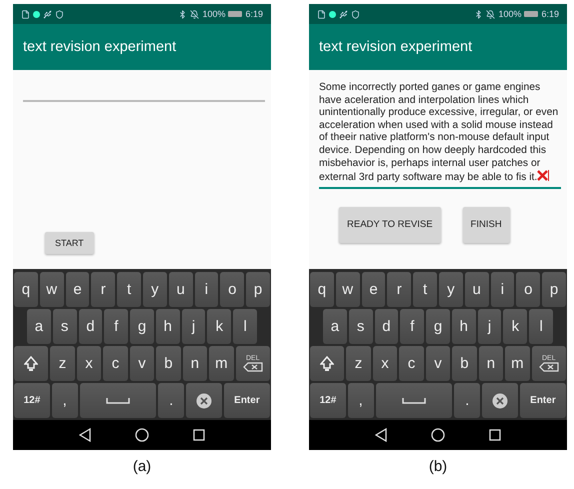 This screenshot has height=489, width=574. I want to click on action-button: FINISH, so click(486, 224).